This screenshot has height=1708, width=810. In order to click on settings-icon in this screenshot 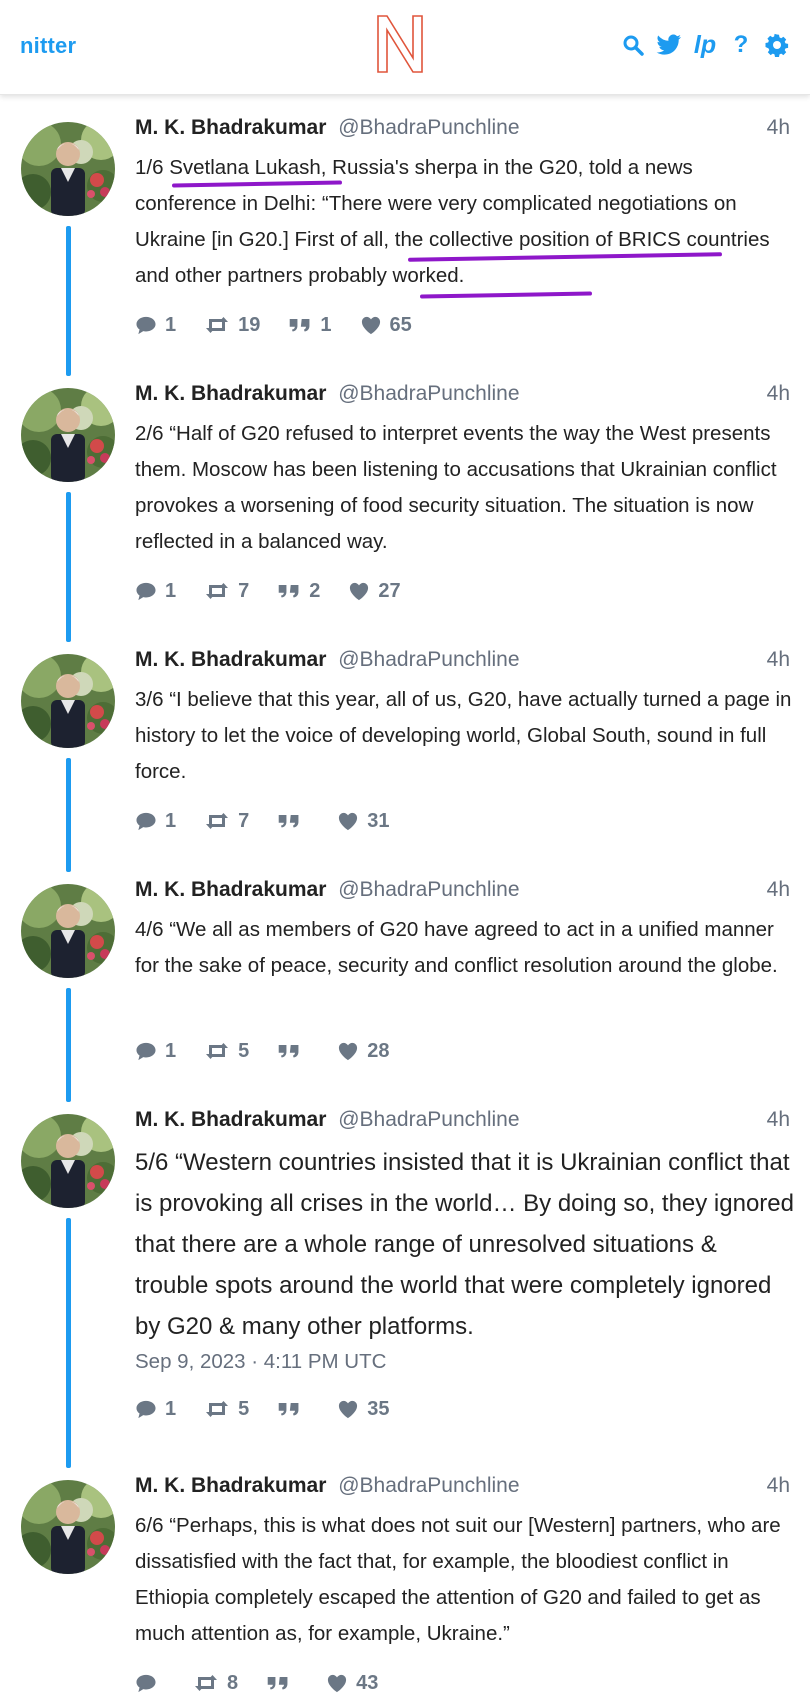, I will do `click(777, 45)`.